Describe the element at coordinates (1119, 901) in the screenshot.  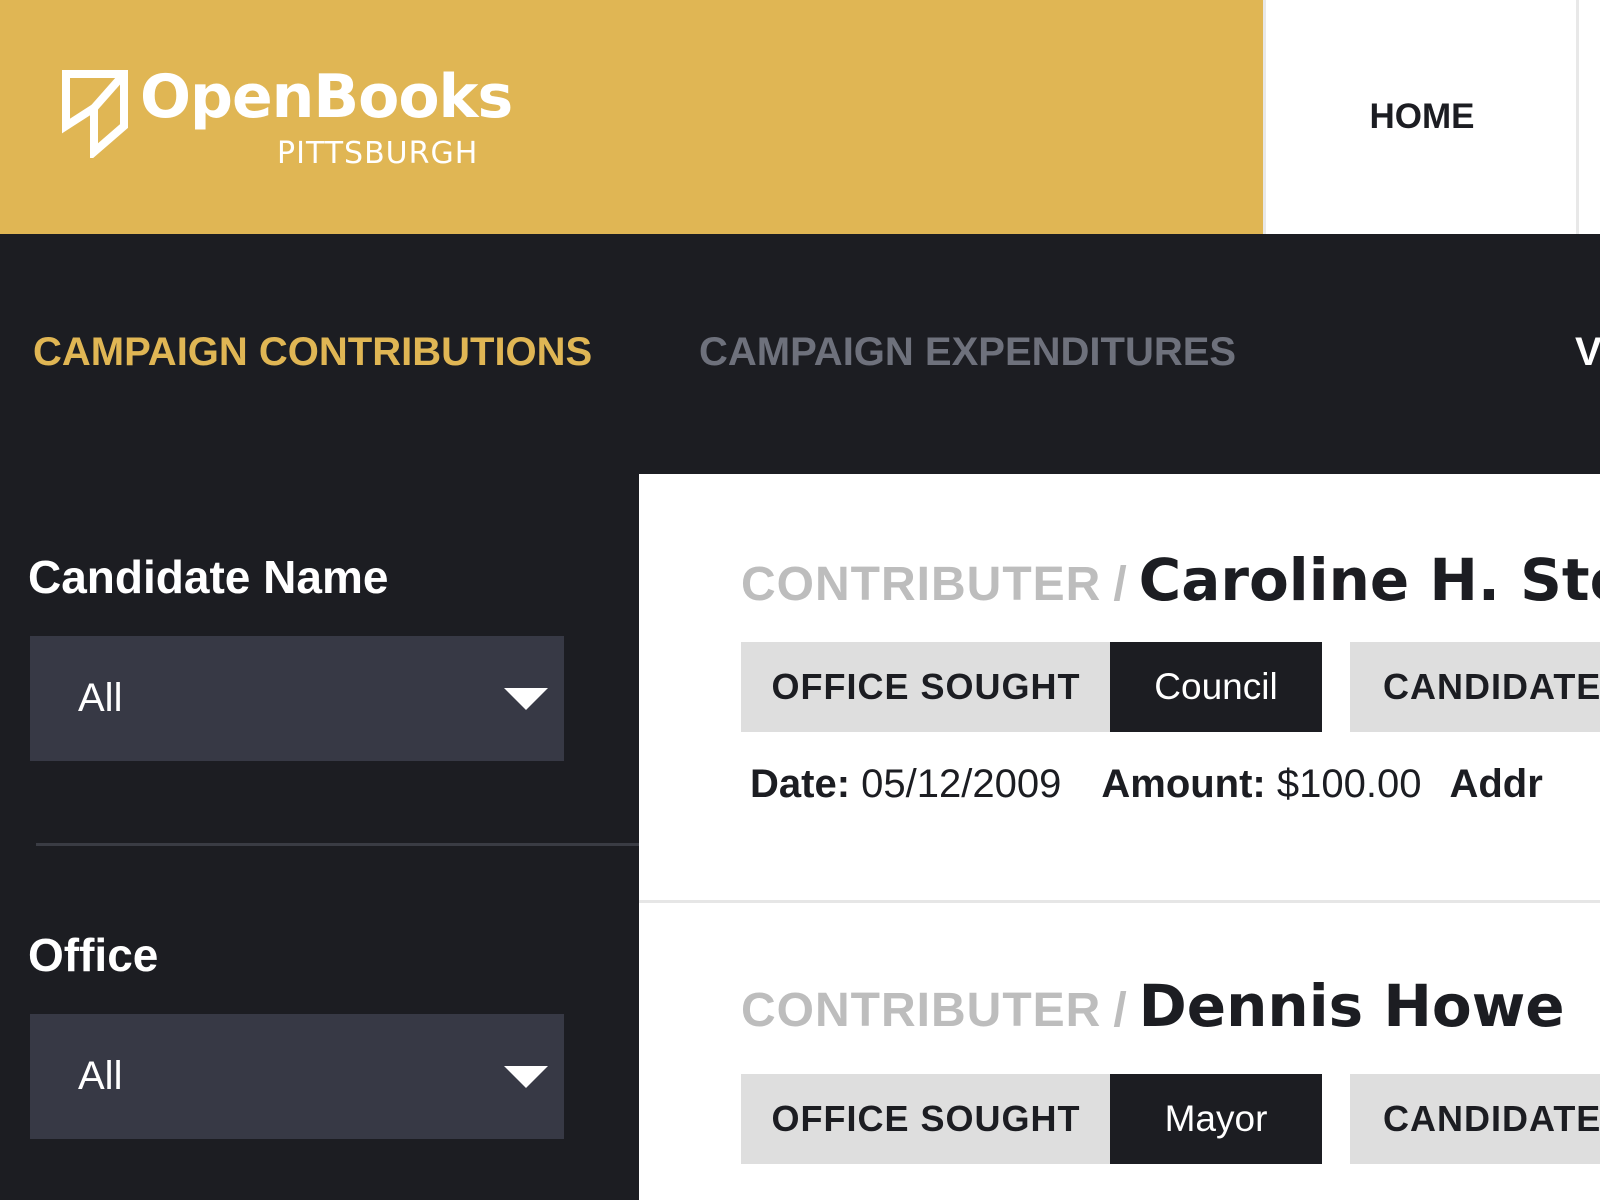
I see `card-divider` at that location.